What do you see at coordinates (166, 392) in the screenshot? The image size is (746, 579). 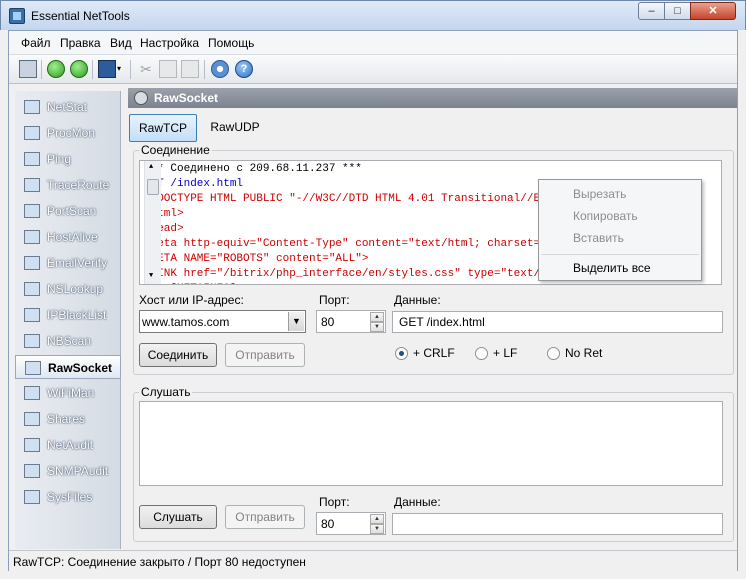 I see `listen-group-label: Слушать` at bounding box center [166, 392].